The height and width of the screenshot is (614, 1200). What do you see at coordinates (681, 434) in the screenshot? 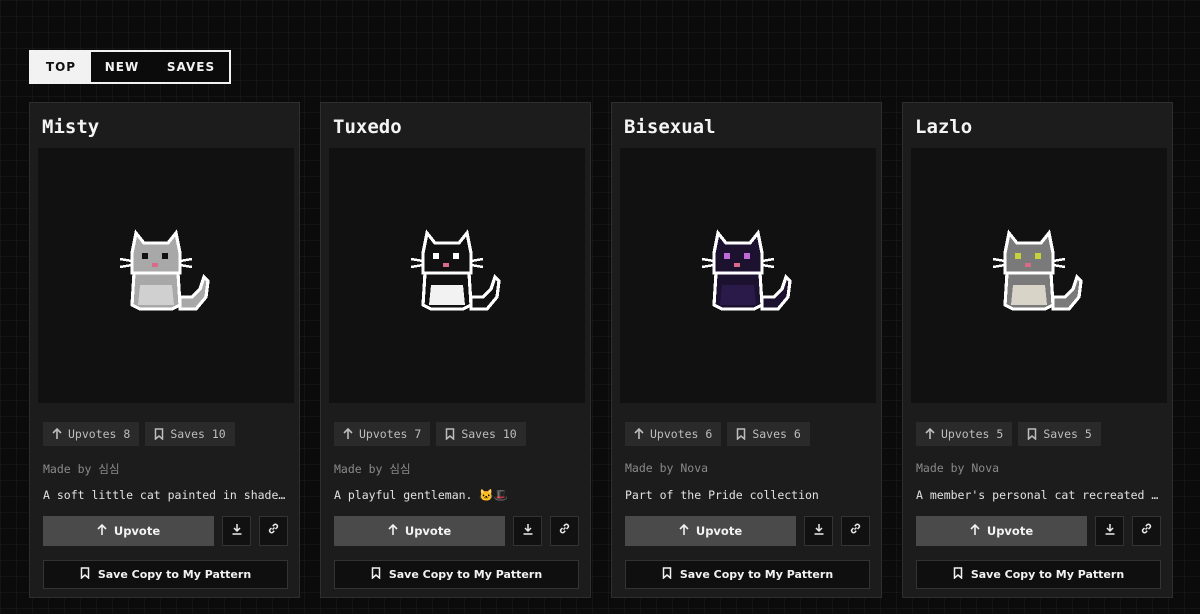
I see `upvotes-count-label: Upvotes 6` at bounding box center [681, 434].